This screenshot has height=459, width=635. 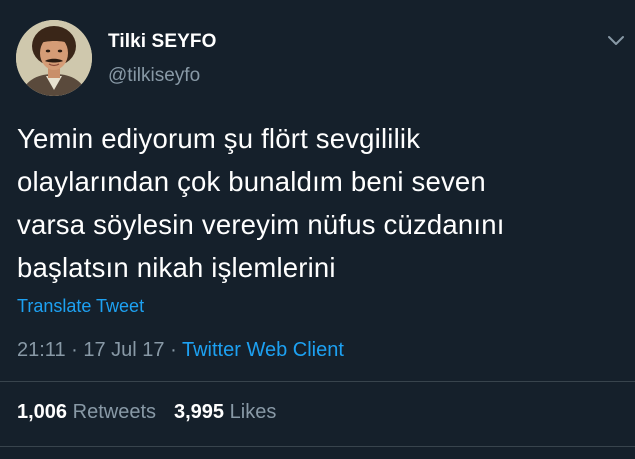 What do you see at coordinates (263, 350) in the screenshot?
I see `tweet-client-link: Twitter Web Client` at bounding box center [263, 350].